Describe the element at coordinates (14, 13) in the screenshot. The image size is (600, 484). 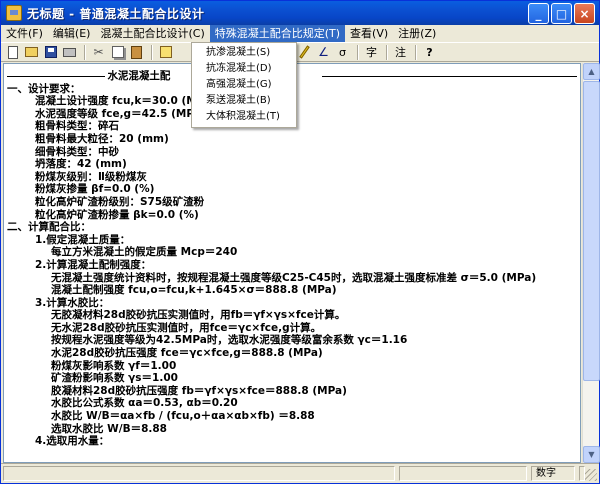
I see `app-icon` at that location.